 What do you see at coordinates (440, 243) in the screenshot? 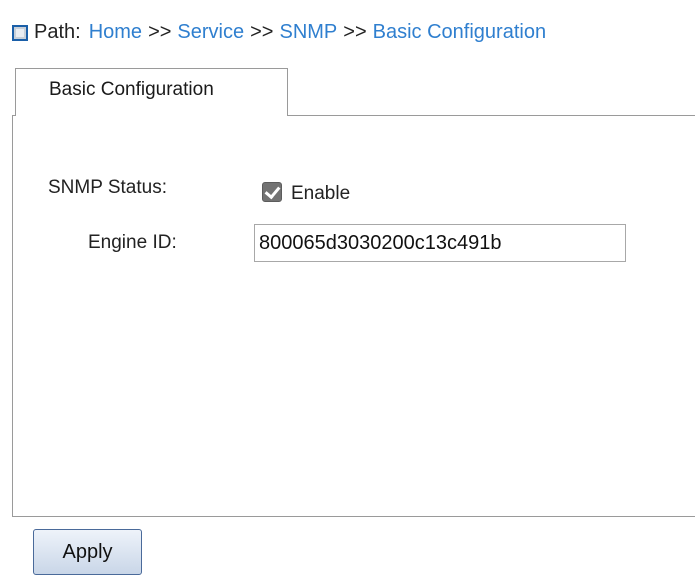
I see `engine-id-input` at bounding box center [440, 243].